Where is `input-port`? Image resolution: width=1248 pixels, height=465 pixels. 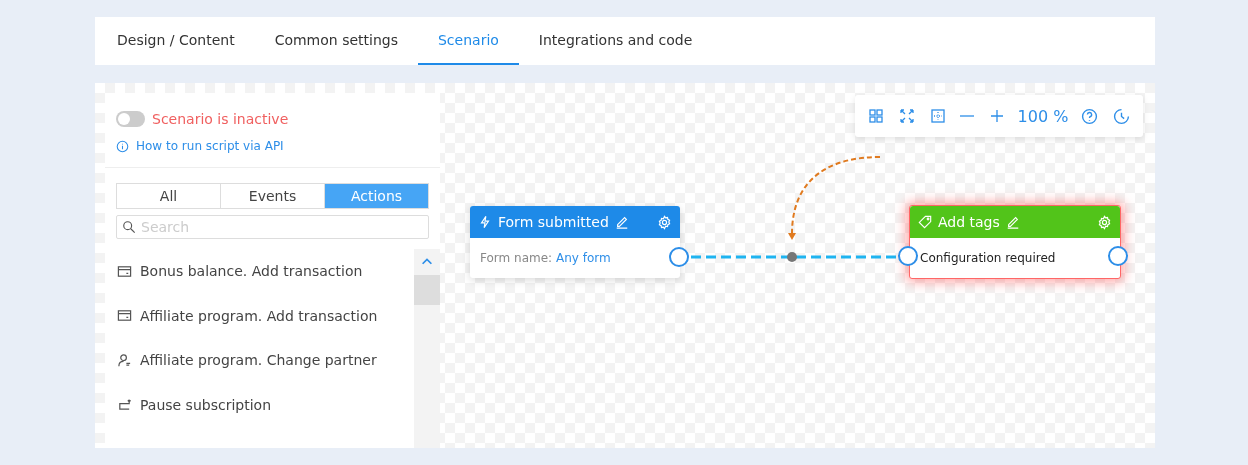
input-port is located at coordinates (908, 256).